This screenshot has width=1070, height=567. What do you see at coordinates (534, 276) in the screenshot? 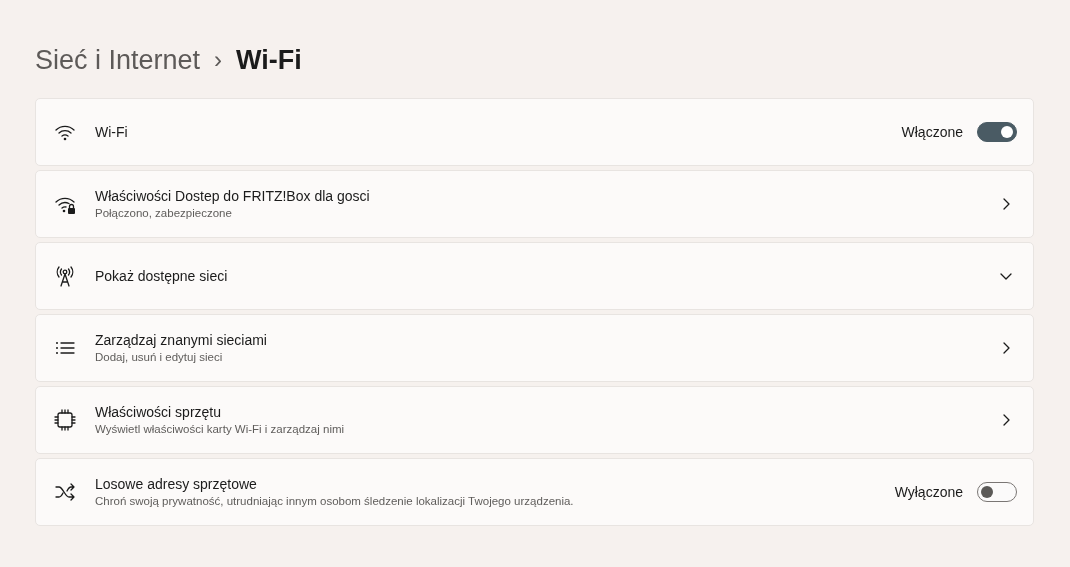
I see `setting-row: Pokaż dostępne sieci` at bounding box center [534, 276].